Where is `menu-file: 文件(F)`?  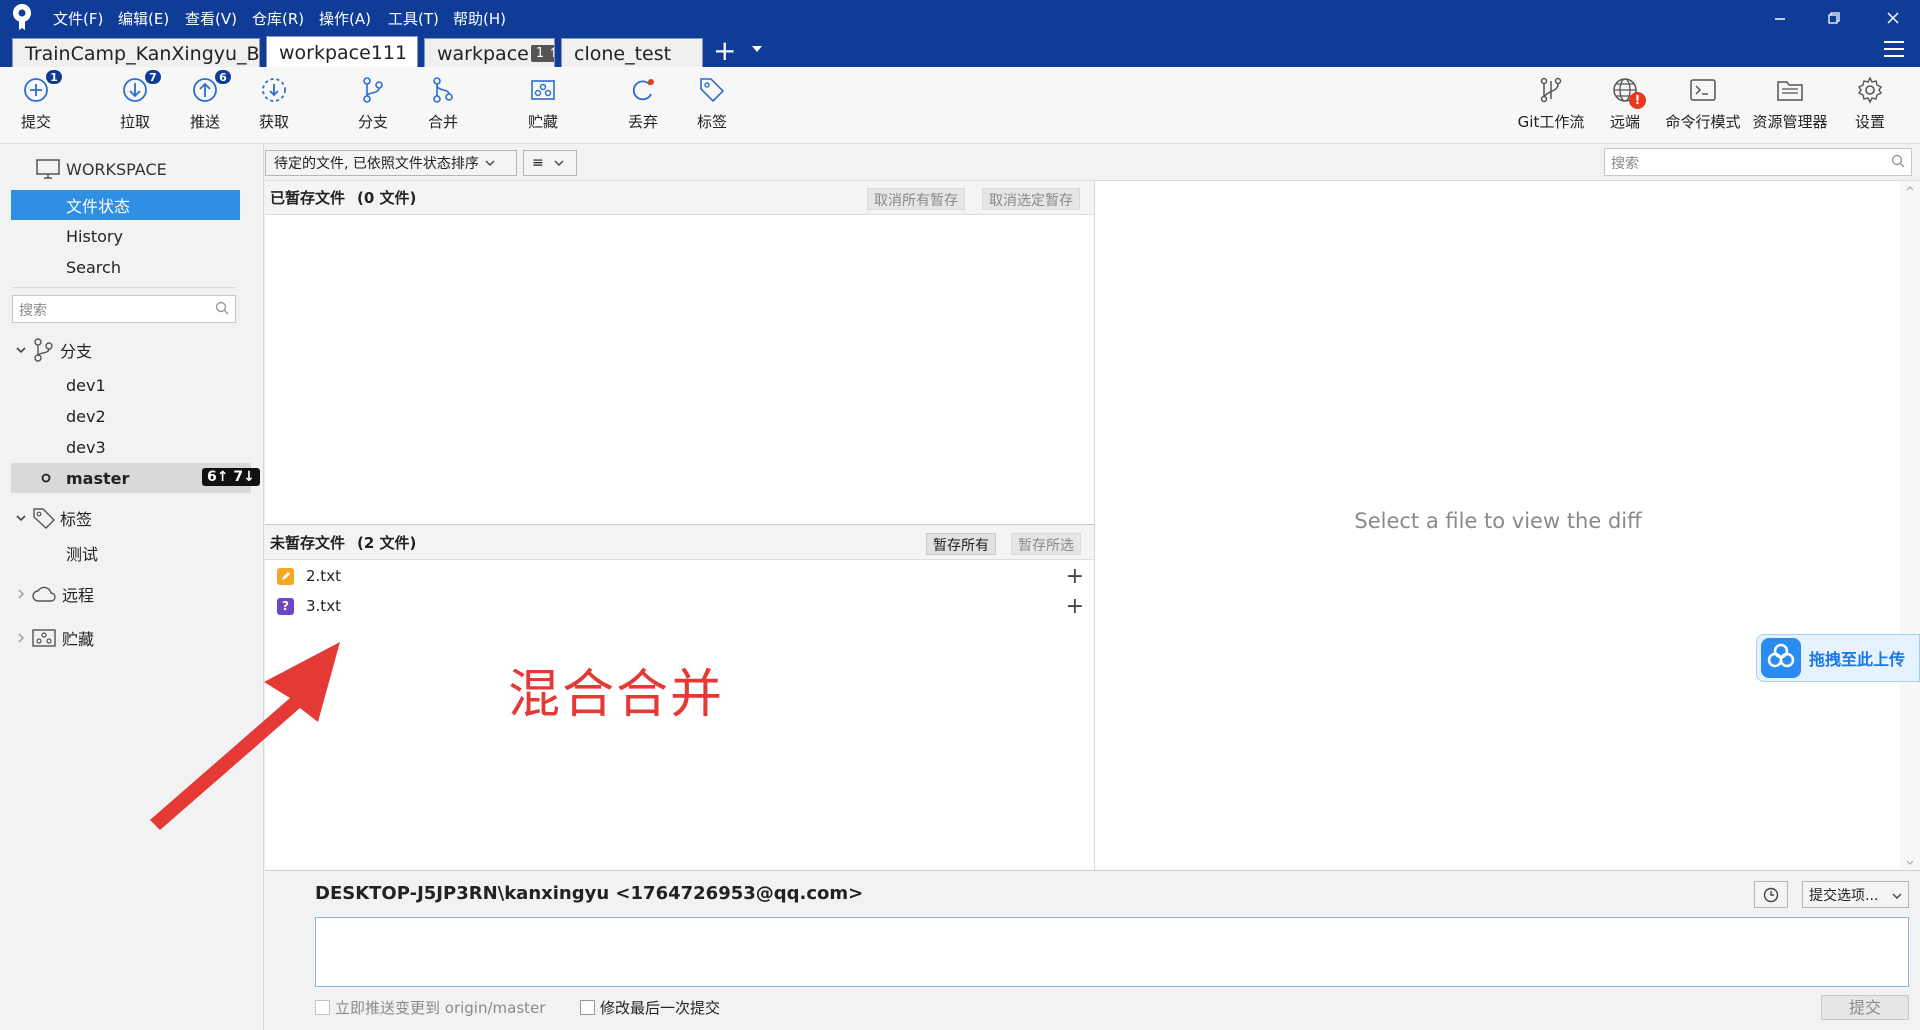 menu-file: 文件(F) is located at coordinates (78, 18).